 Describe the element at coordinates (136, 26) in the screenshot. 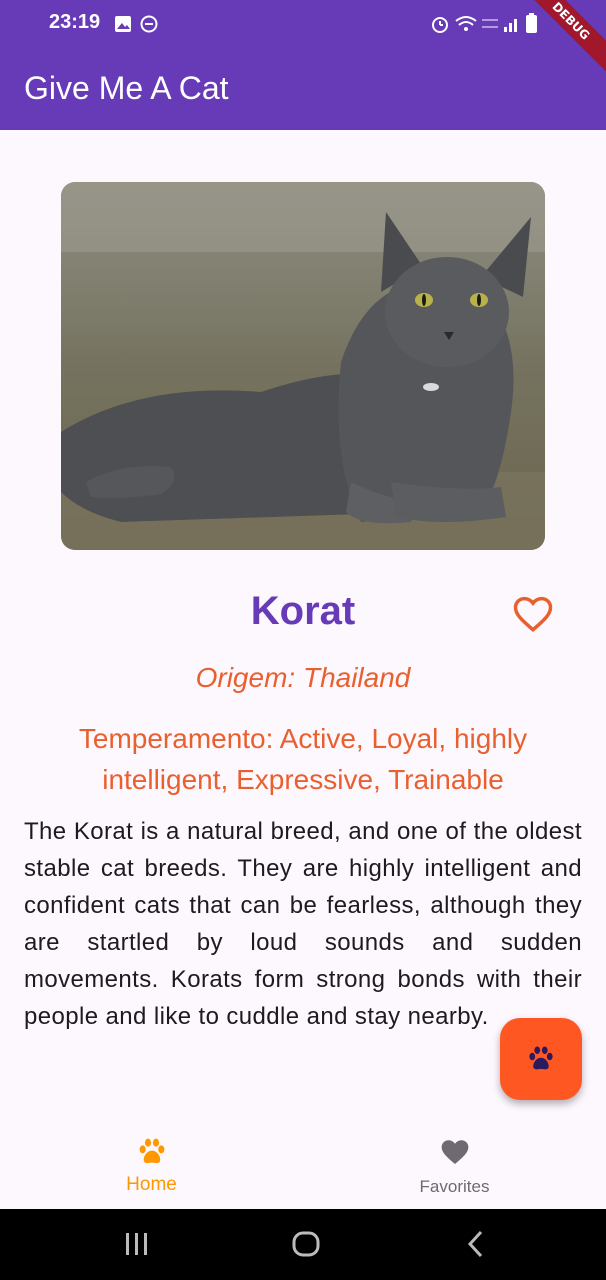

I see `status-left-icons` at that location.